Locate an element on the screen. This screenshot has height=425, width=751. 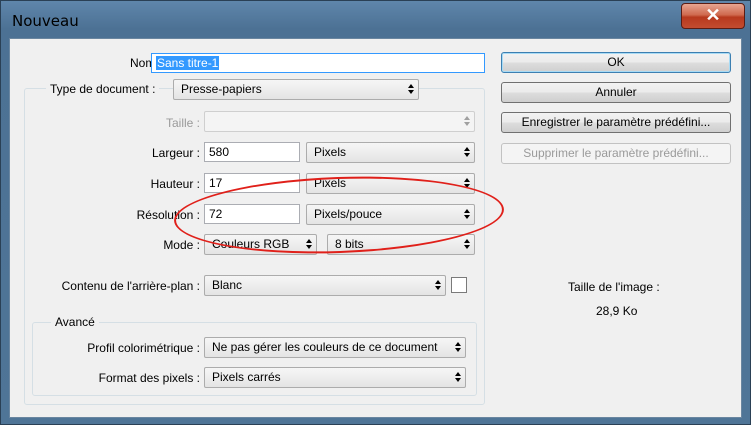
bits-select: 8 bits is located at coordinates (401, 244).